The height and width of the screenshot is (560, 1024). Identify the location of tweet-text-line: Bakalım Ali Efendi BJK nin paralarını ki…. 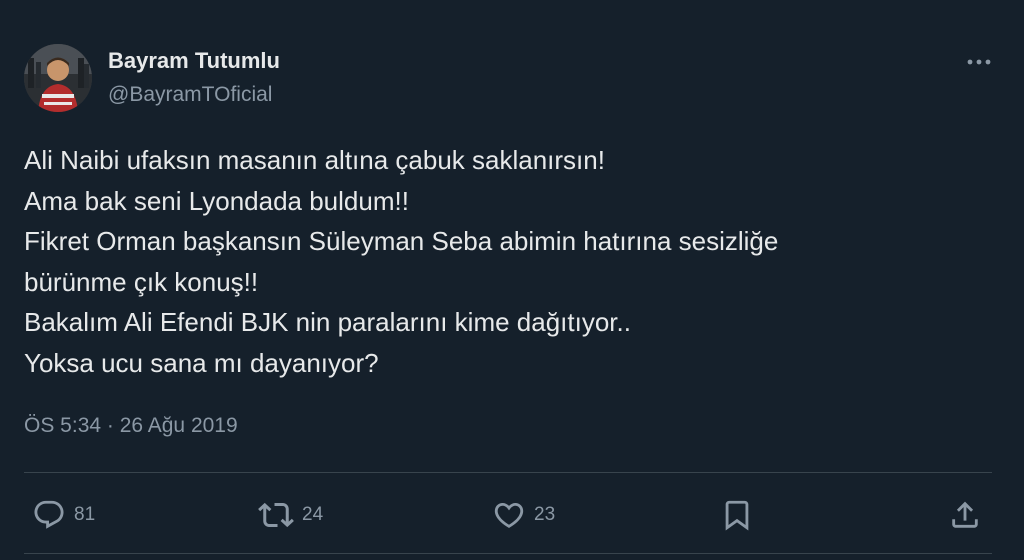
(327, 322).